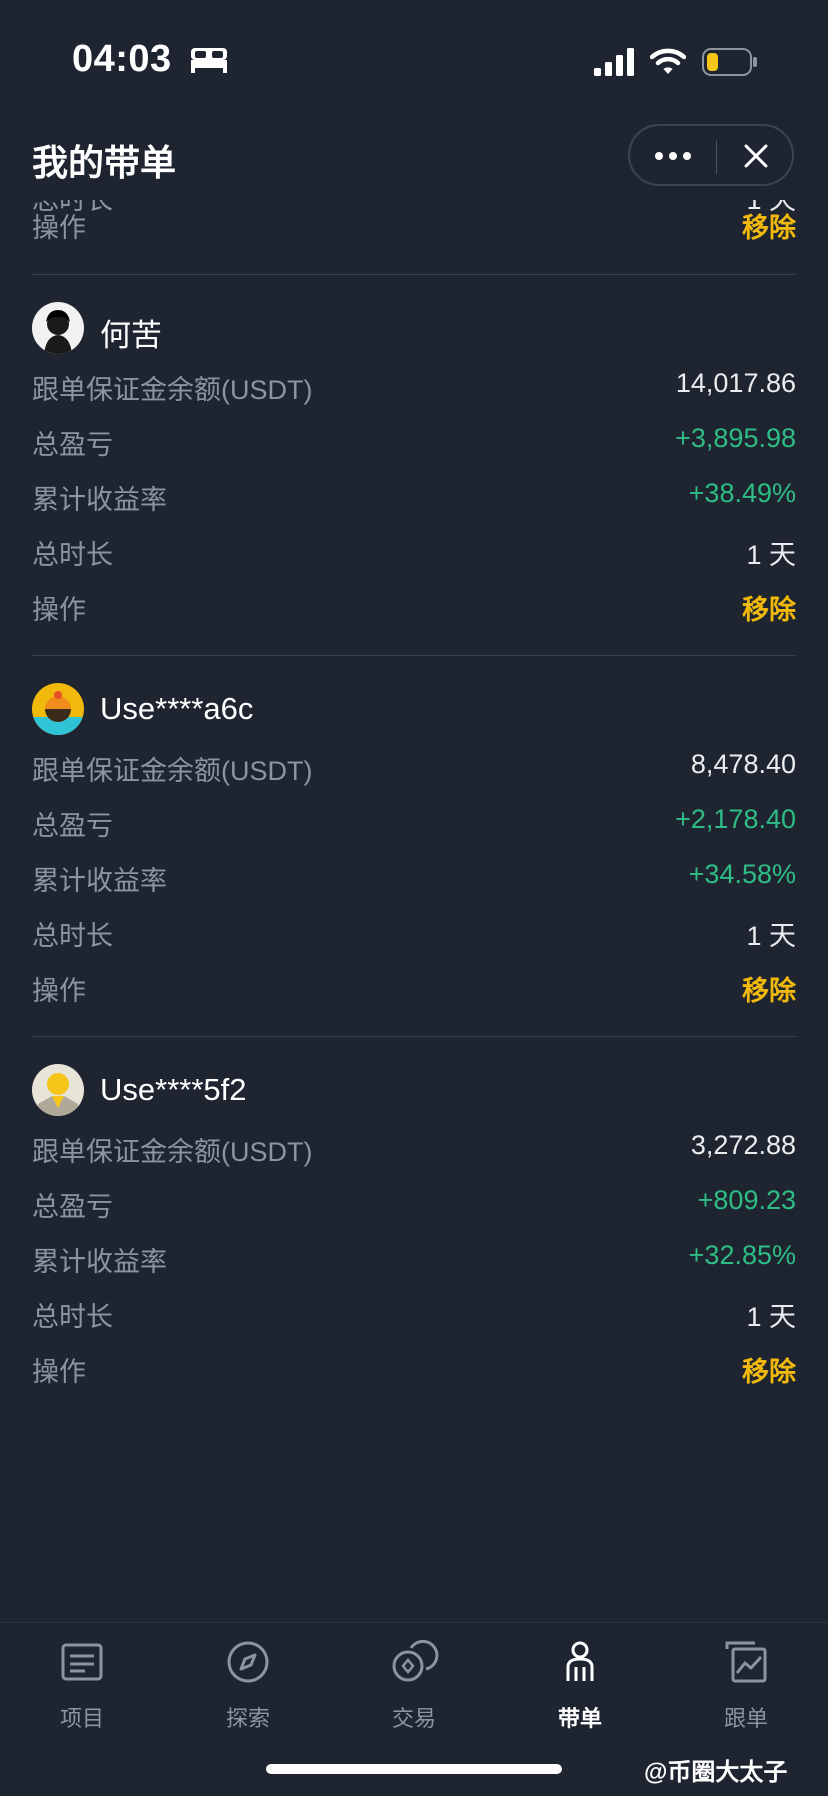  What do you see at coordinates (82, 1662) in the screenshot?
I see `list-icon` at bounding box center [82, 1662].